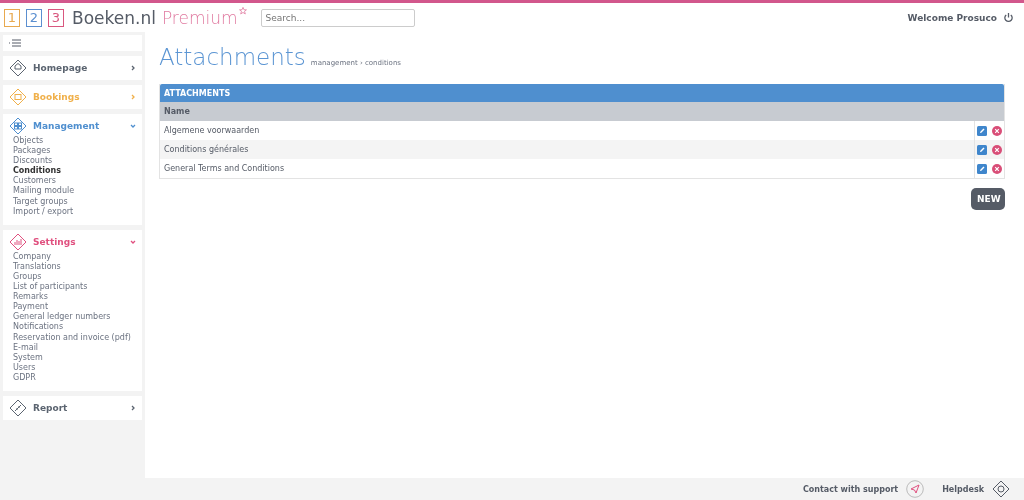  What do you see at coordinates (77, 191) in the screenshot?
I see `sidebar-item: Mailing module` at bounding box center [77, 191].